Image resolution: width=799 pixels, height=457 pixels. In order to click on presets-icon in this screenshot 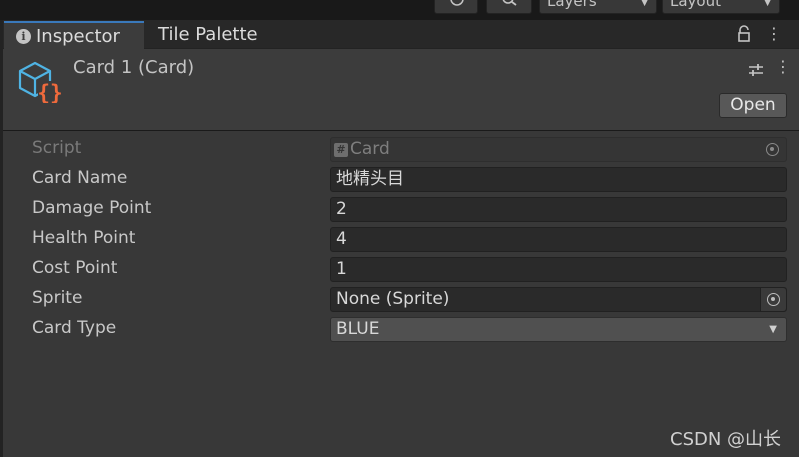, I will do `click(756, 70)`.